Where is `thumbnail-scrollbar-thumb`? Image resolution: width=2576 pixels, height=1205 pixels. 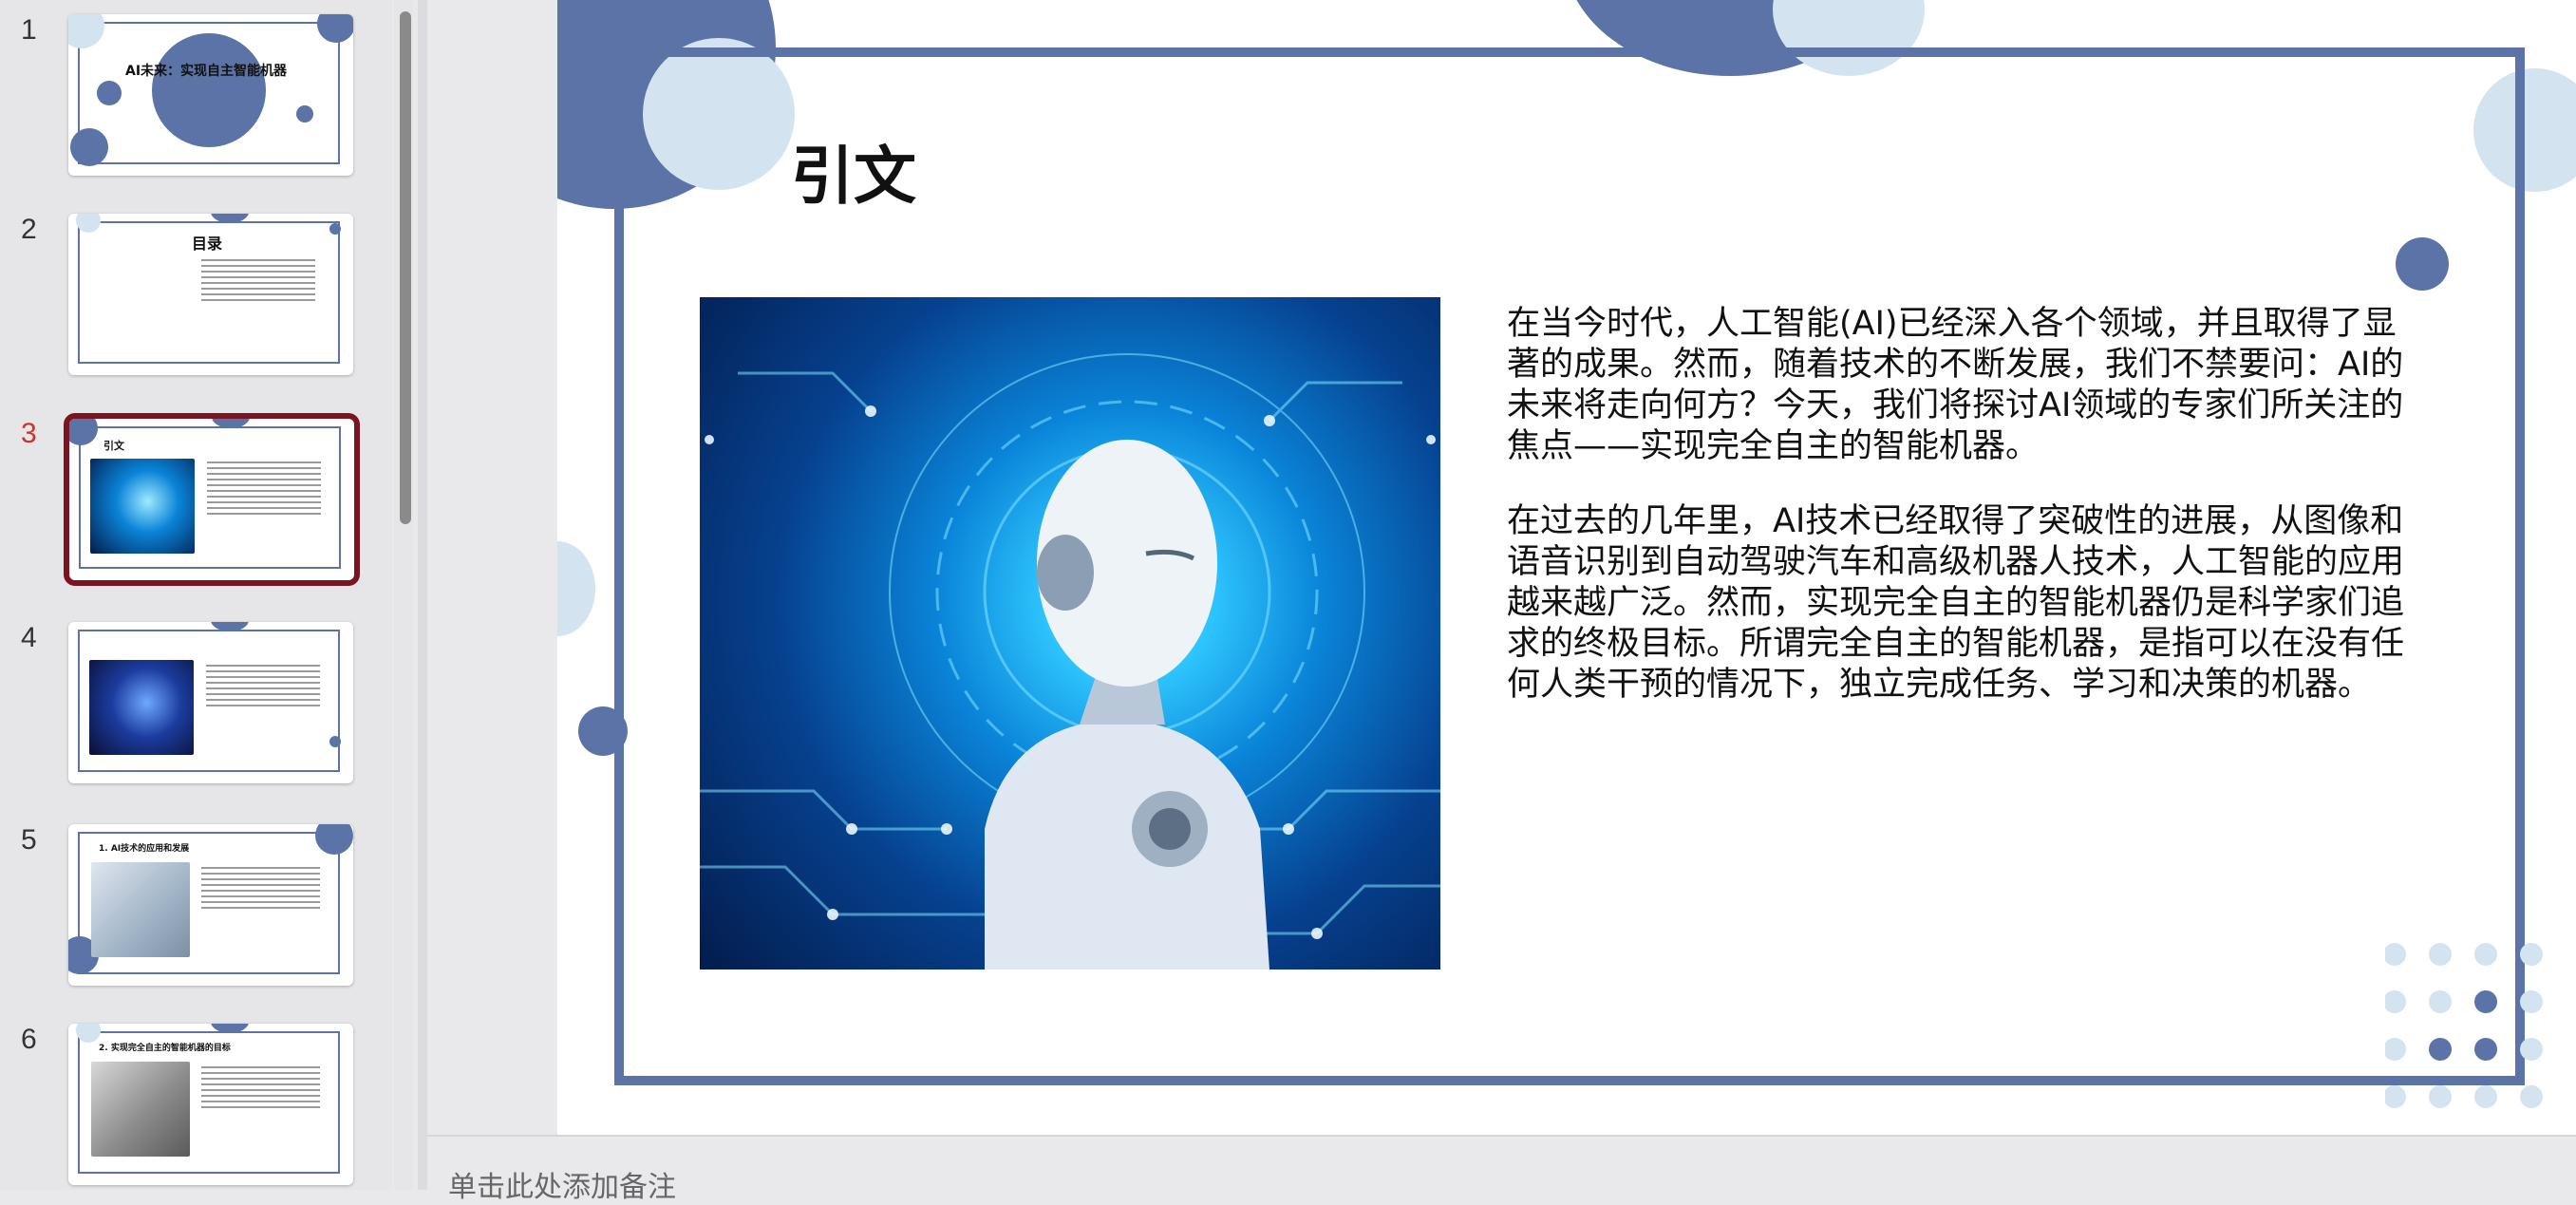
thumbnail-scrollbar-thumb is located at coordinates (405, 267).